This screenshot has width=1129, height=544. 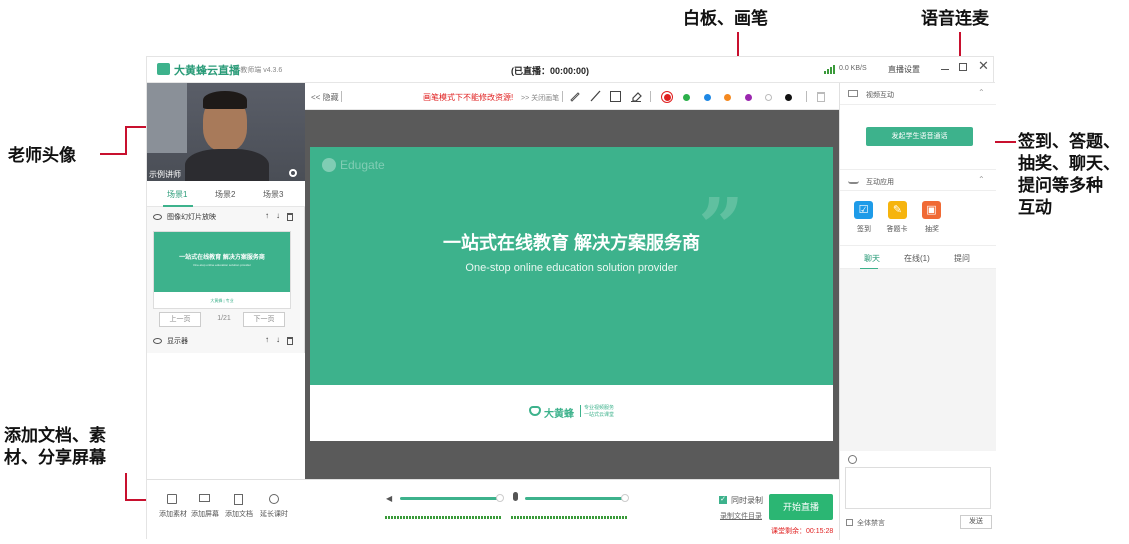 I want to click on users-icon, so click(x=853, y=180).